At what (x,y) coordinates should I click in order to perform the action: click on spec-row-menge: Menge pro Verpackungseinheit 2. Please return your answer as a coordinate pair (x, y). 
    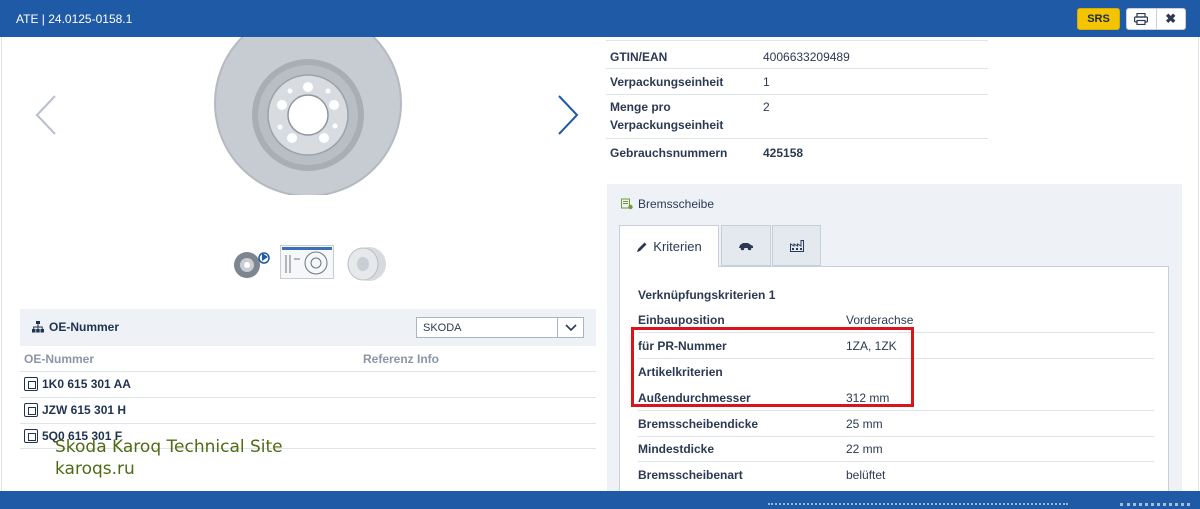
    Looking at the image, I should click on (797, 116).